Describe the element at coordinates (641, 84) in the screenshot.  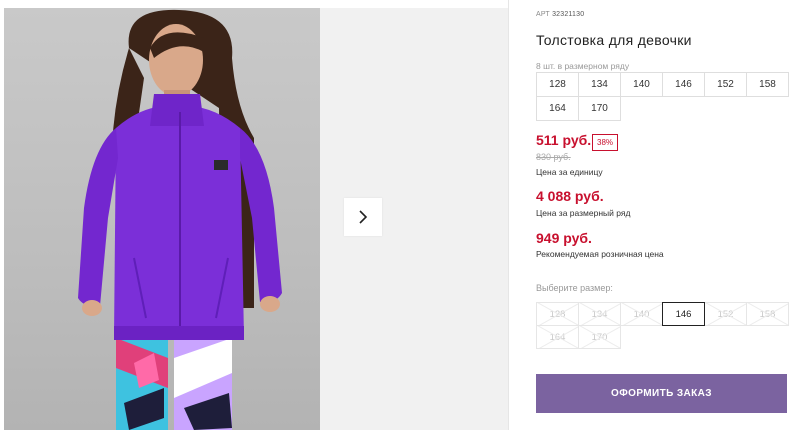
I see `size-range-cell: 140` at that location.